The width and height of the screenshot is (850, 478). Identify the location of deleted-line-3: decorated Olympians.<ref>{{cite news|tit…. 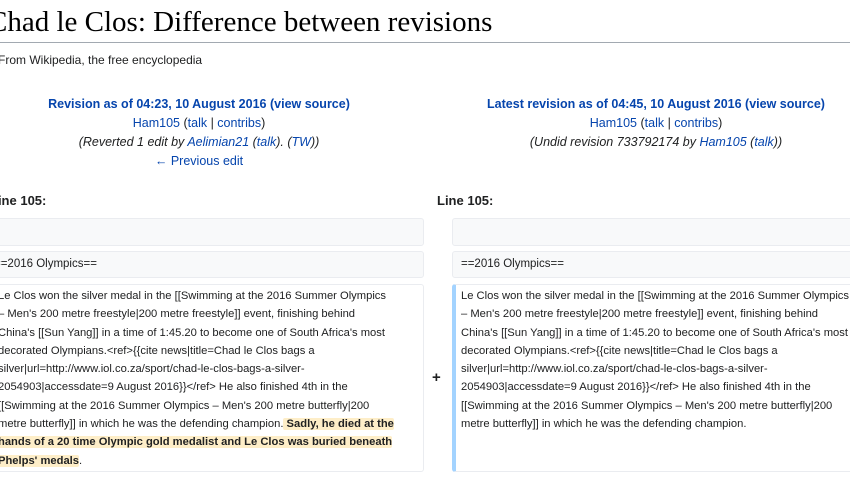
(157, 350).